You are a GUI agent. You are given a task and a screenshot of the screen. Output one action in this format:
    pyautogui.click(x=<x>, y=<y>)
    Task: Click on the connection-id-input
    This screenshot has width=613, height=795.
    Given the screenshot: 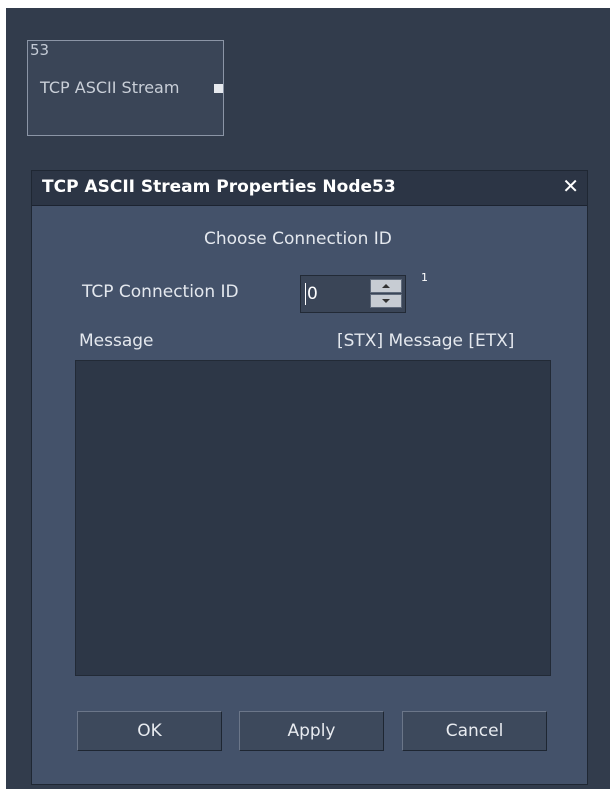 What is the action you would take?
    pyautogui.click(x=337, y=294)
    